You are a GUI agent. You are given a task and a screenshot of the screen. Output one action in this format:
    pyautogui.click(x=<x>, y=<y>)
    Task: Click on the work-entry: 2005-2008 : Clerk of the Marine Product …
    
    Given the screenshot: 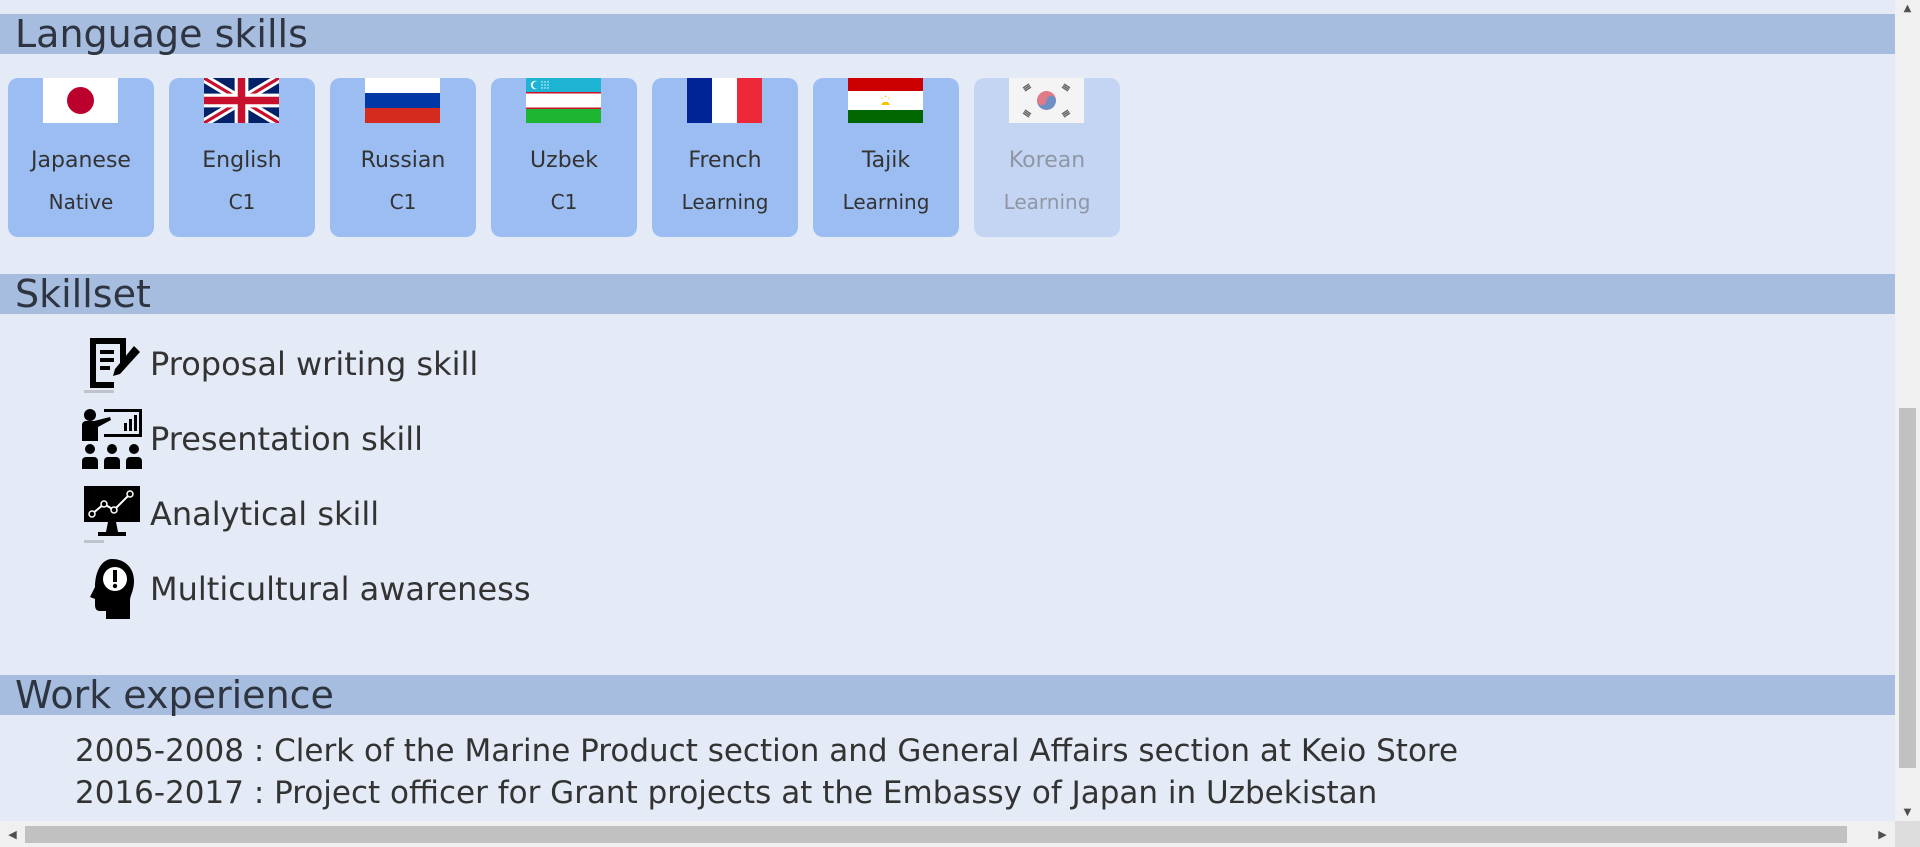 What is the action you would take?
    pyautogui.click(x=767, y=751)
    